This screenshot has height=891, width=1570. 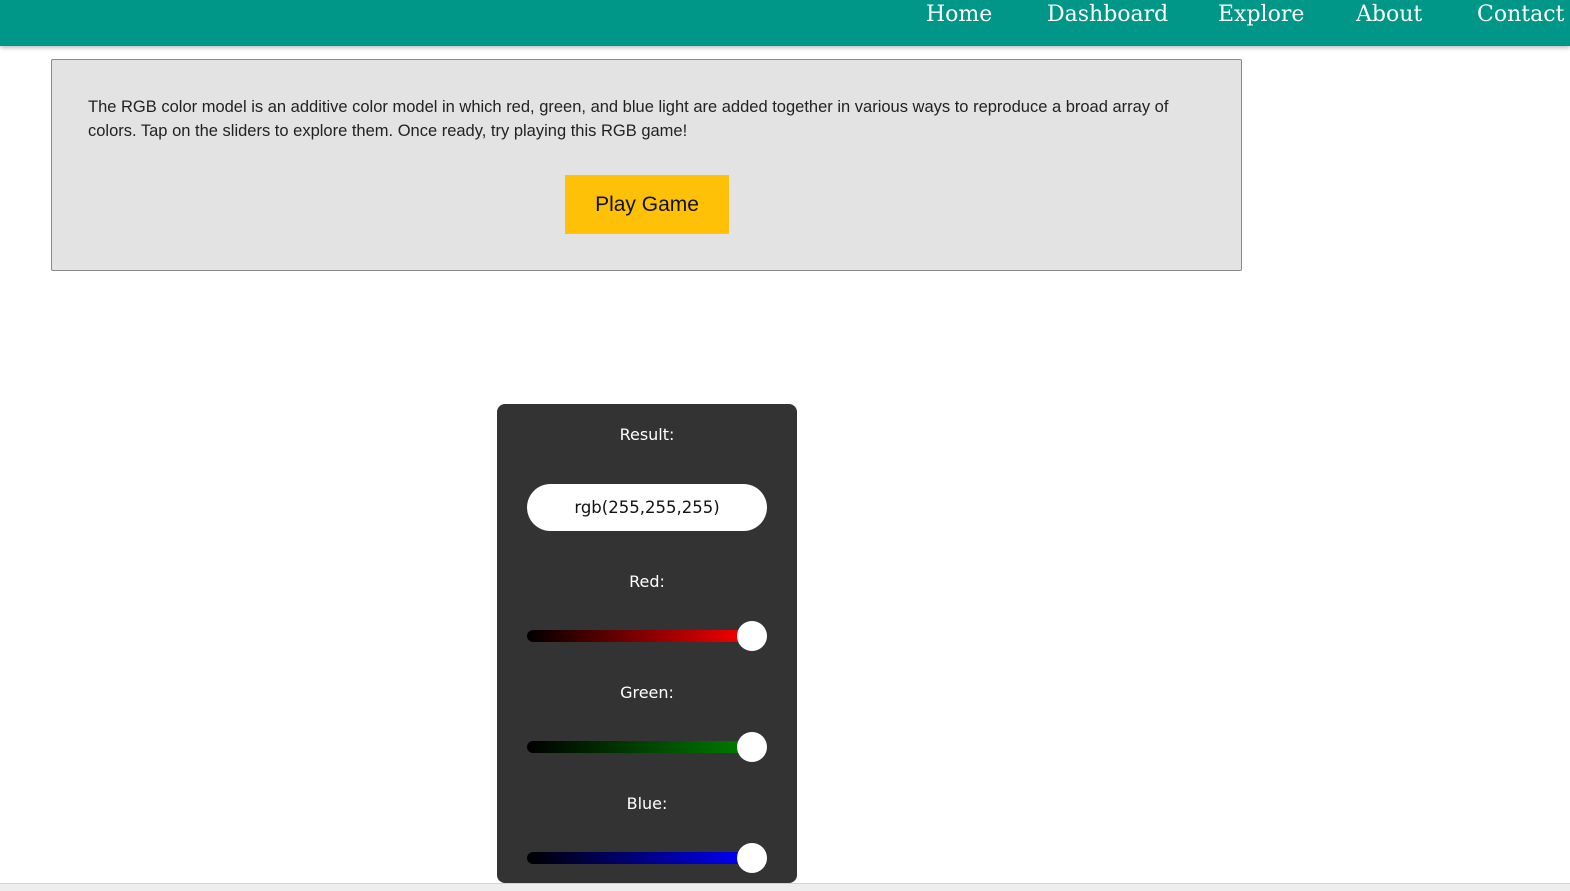 I want to click on green-slider-track, so click(x=640, y=747).